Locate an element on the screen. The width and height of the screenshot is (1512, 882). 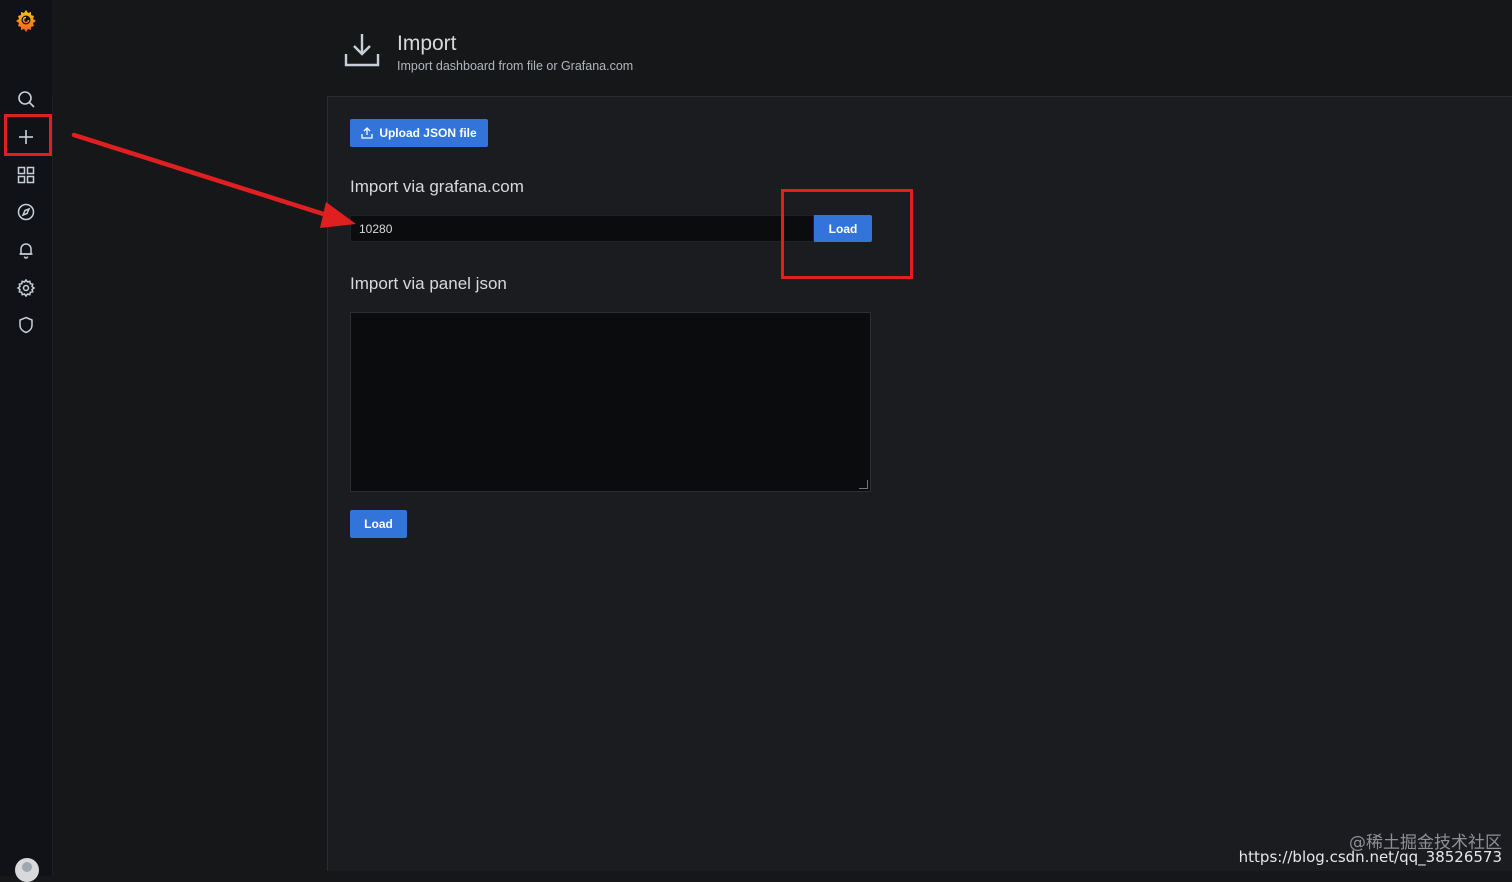
plus-icon is located at coordinates (26, 137).